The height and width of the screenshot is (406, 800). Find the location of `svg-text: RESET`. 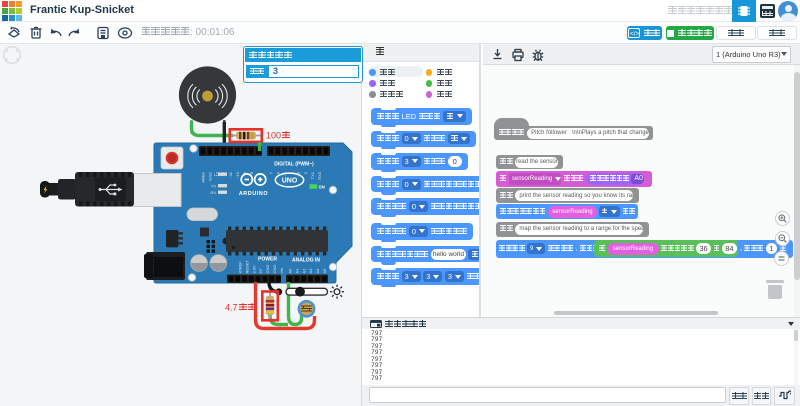

svg-text: RESET is located at coordinates (246, 267).